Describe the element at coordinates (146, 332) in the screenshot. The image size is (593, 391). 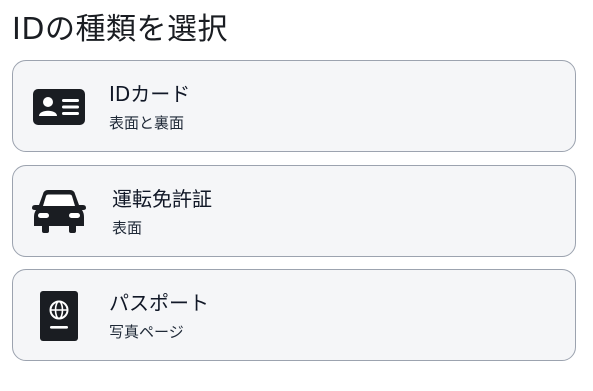
I see `option-sublabel: 写真ページ` at that location.